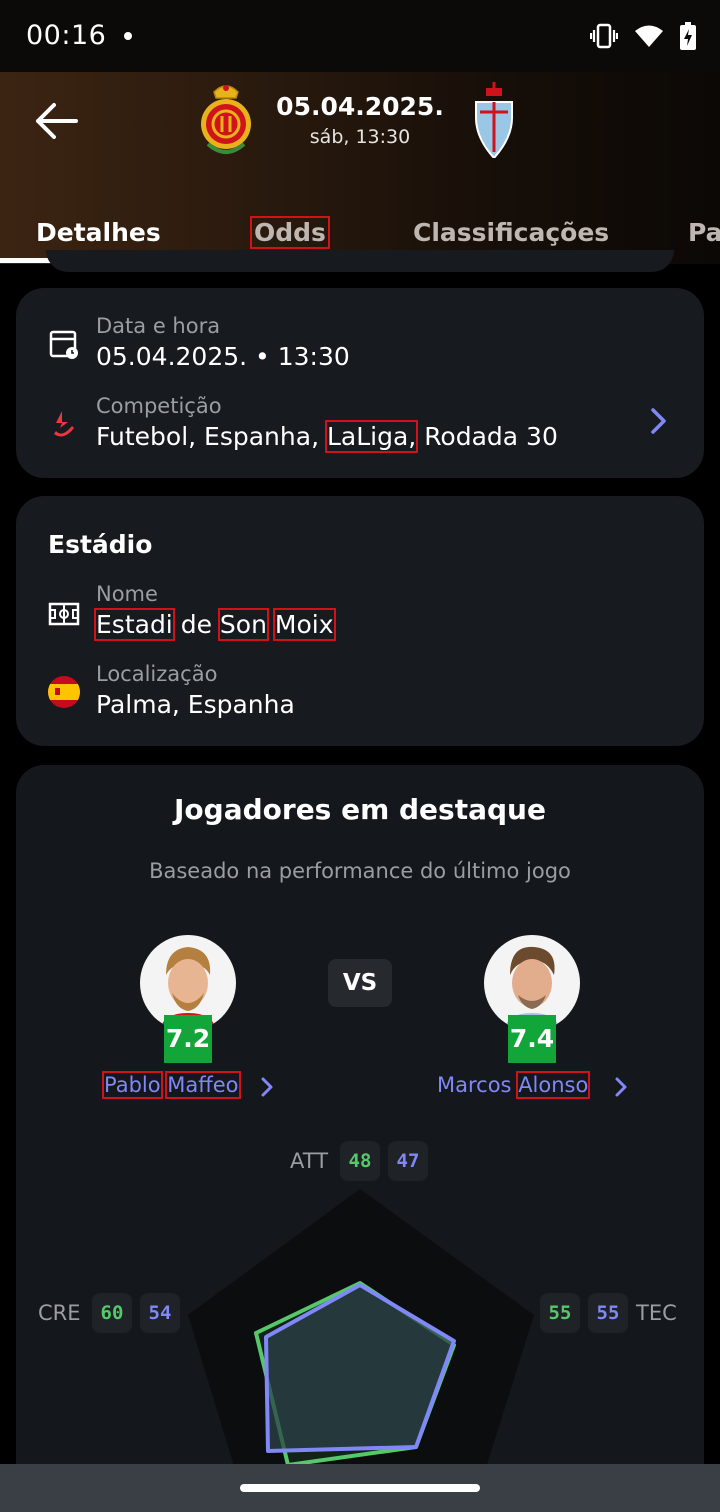 This screenshot has width=720, height=1512. I want to click on battery-charging-icon, so click(688, 36).